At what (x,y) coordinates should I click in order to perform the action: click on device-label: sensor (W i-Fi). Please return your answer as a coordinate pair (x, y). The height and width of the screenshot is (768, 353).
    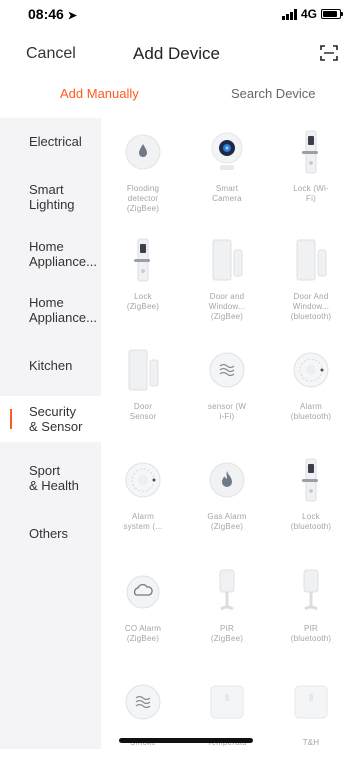
    Looking at the image, I should click on (227, 411).